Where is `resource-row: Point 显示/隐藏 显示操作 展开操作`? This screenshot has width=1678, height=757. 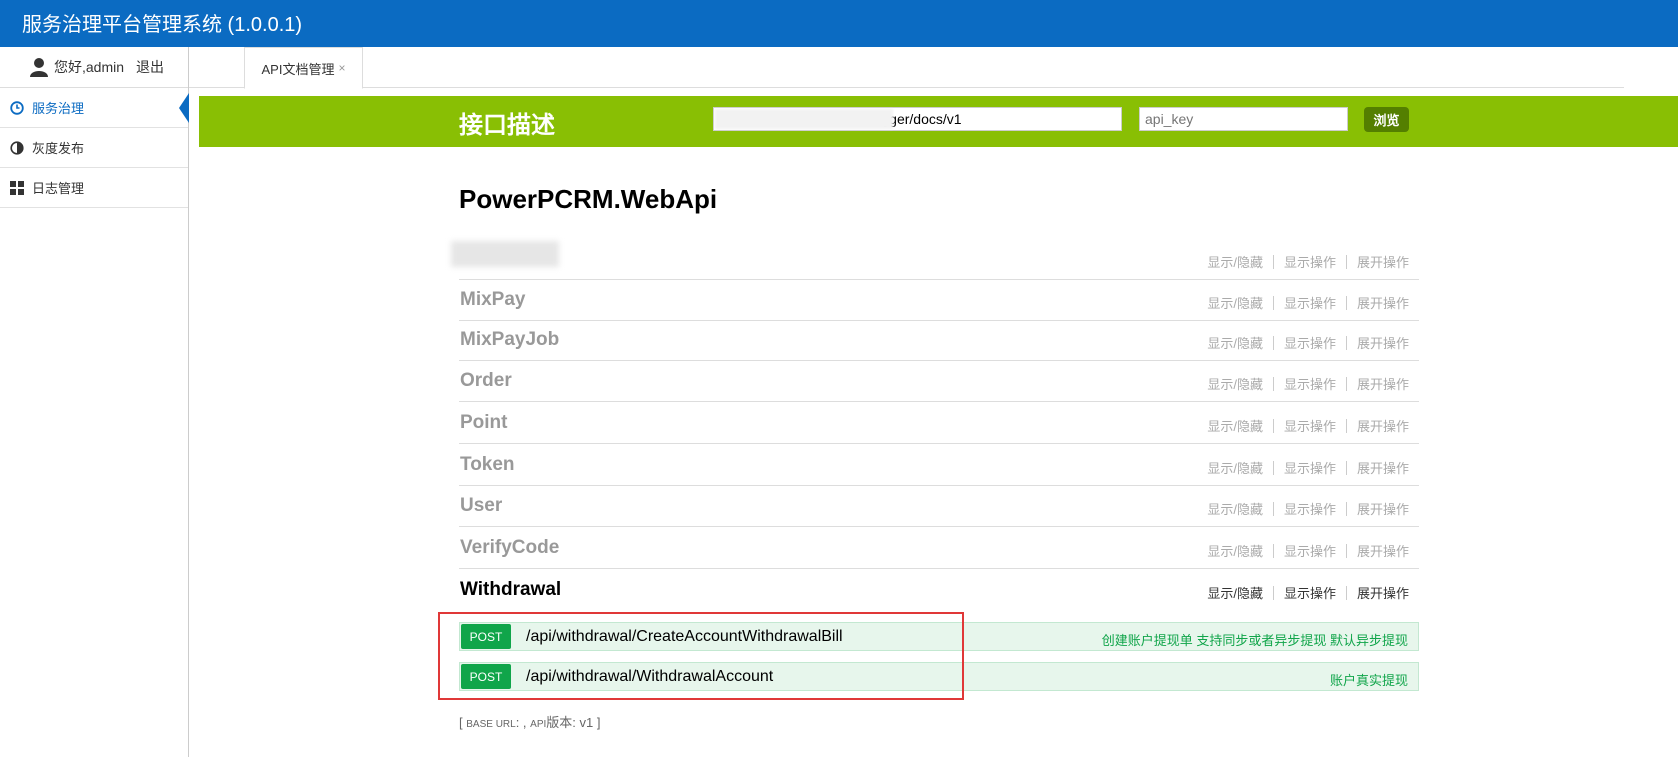 resource-row: Point 显示/隐藏 显示操作 展开操作 is located at coordinates (939, 423).